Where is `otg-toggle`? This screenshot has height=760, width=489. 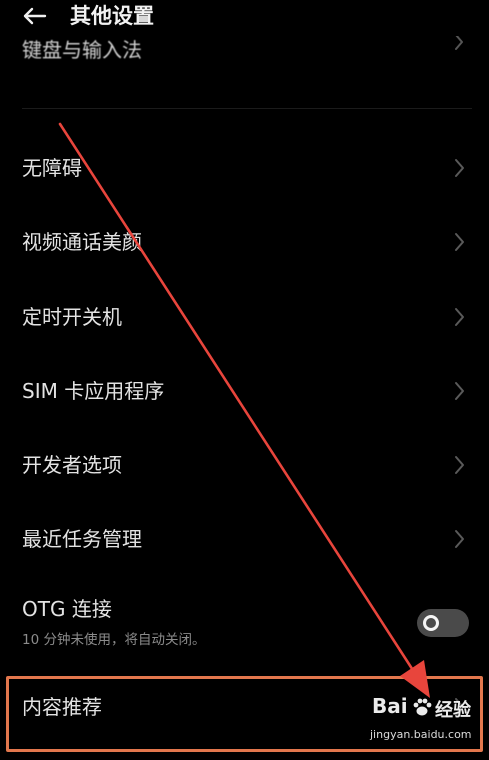 otg-toggle is located at coordinates (443, 623).